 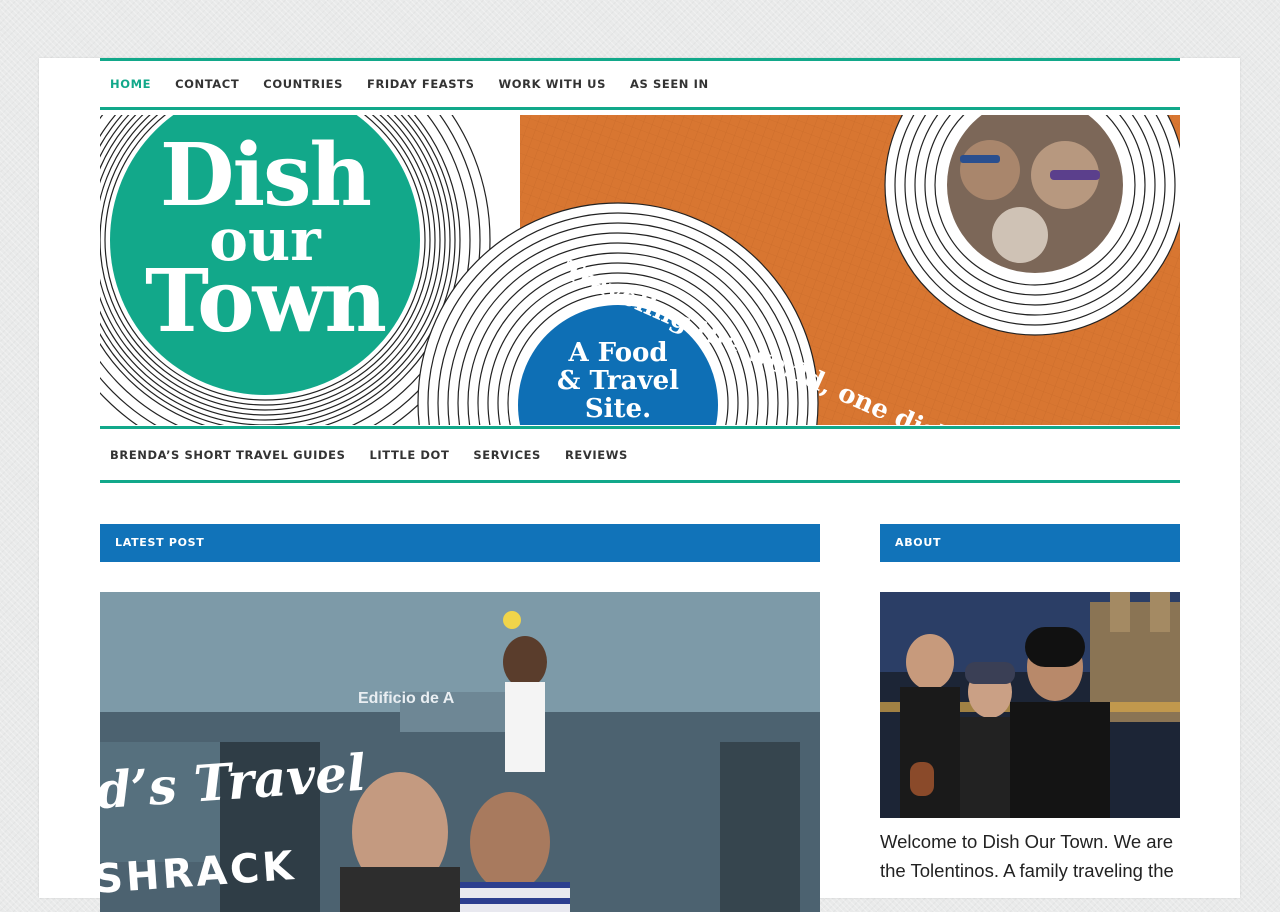 I want to click on nav-countries: COUNTRIES, so click(x=303, y=84).